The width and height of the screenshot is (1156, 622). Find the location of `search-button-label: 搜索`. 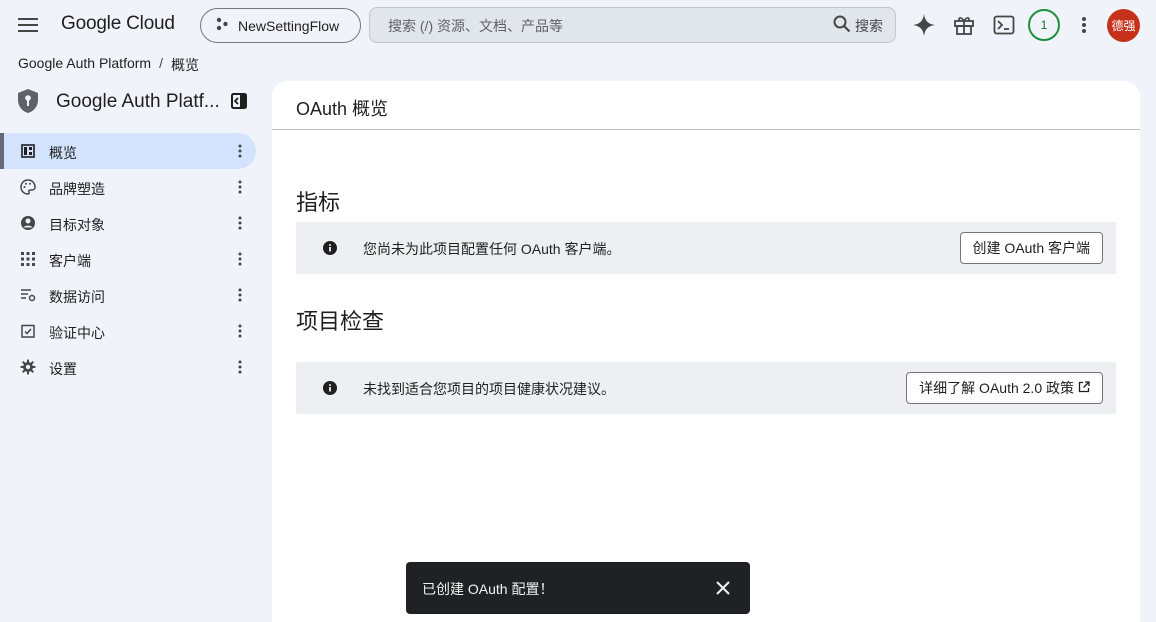

search-button-label: 搜索 is located at coordinates (869, 25).